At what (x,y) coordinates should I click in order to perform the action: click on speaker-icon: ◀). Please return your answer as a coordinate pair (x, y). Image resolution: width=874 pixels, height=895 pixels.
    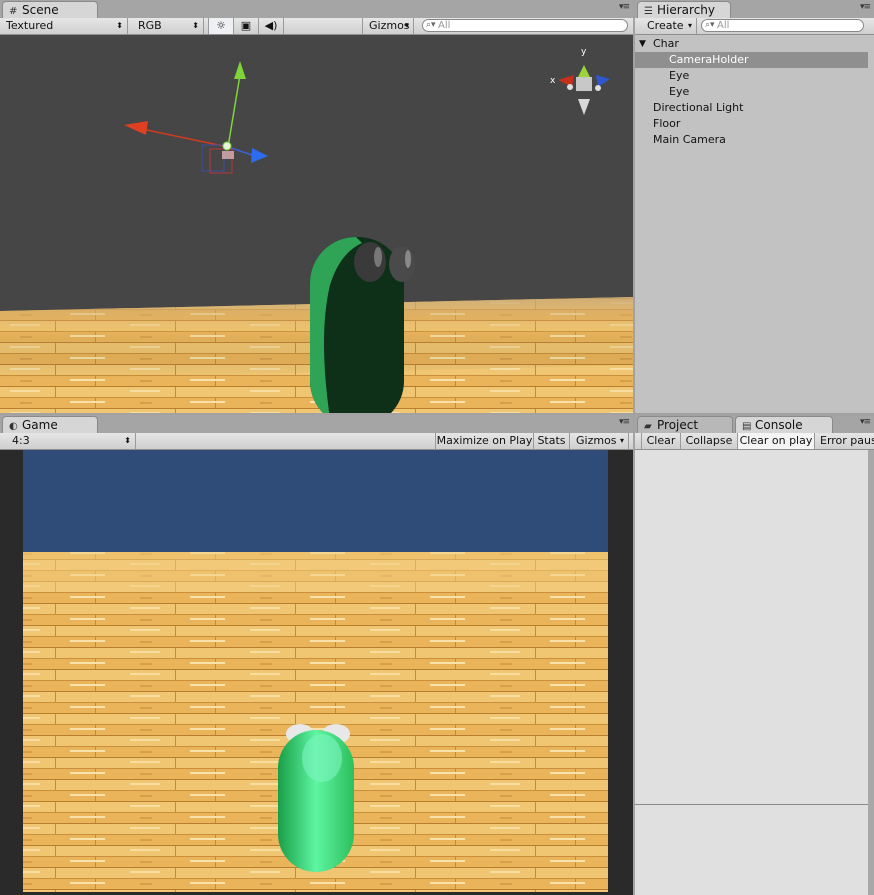
    Looking at the image, I should click on (271, 25).